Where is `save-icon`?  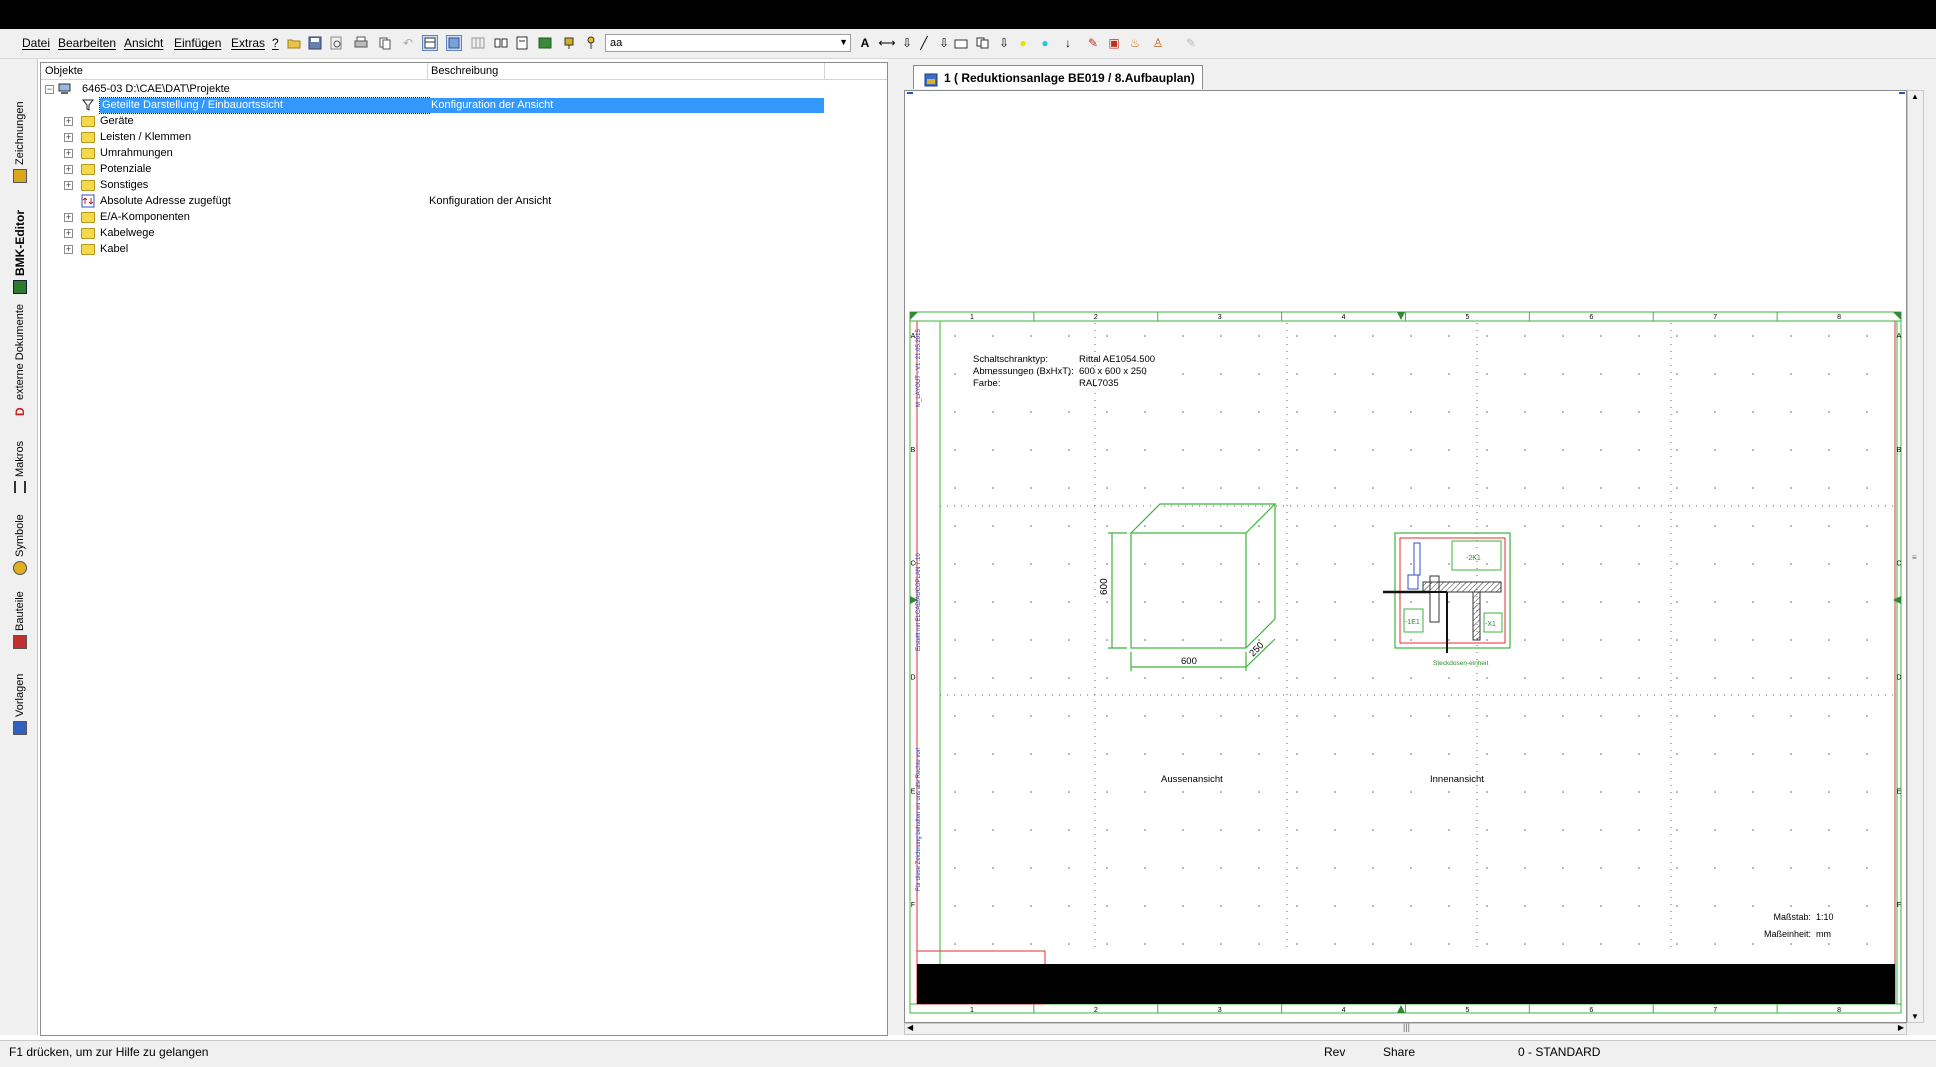
save-icon is located at coordinates (315, 43).